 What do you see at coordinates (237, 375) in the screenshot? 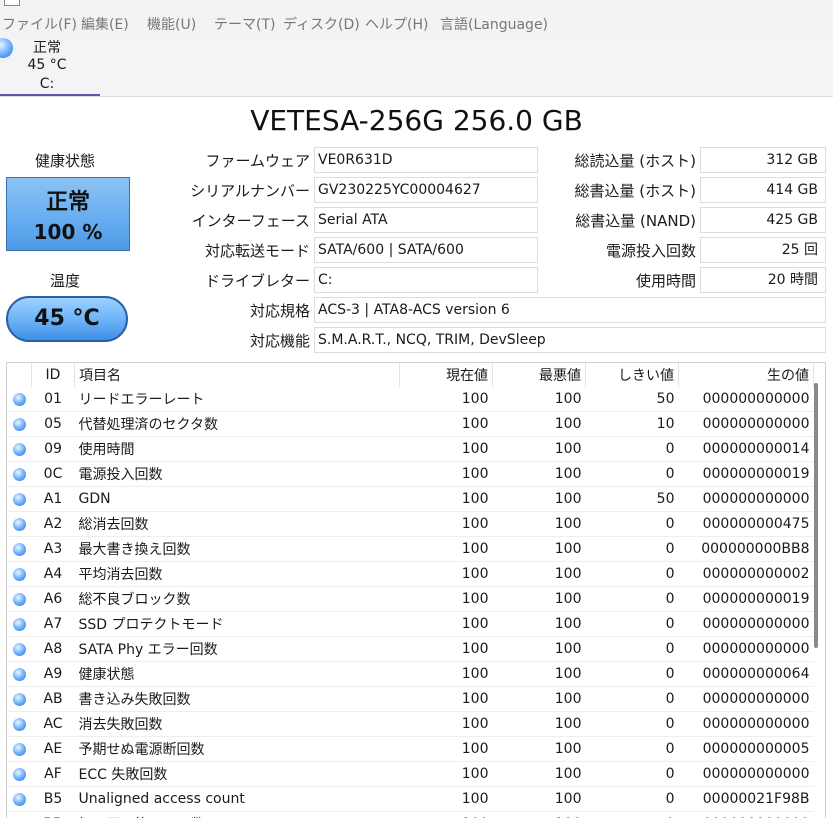
I see `header-attribute-name: 項目名` at bounding box center [237, 375].